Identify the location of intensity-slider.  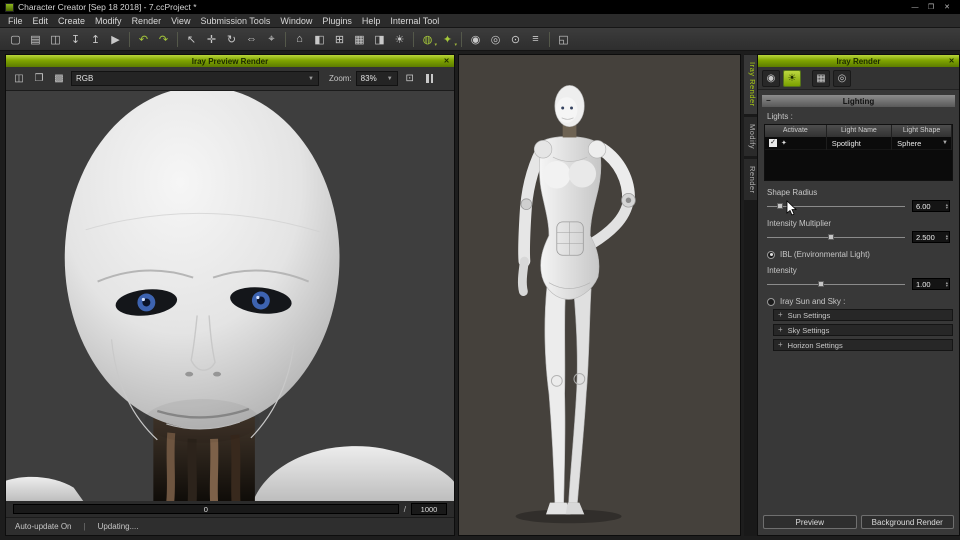
(836, 284).